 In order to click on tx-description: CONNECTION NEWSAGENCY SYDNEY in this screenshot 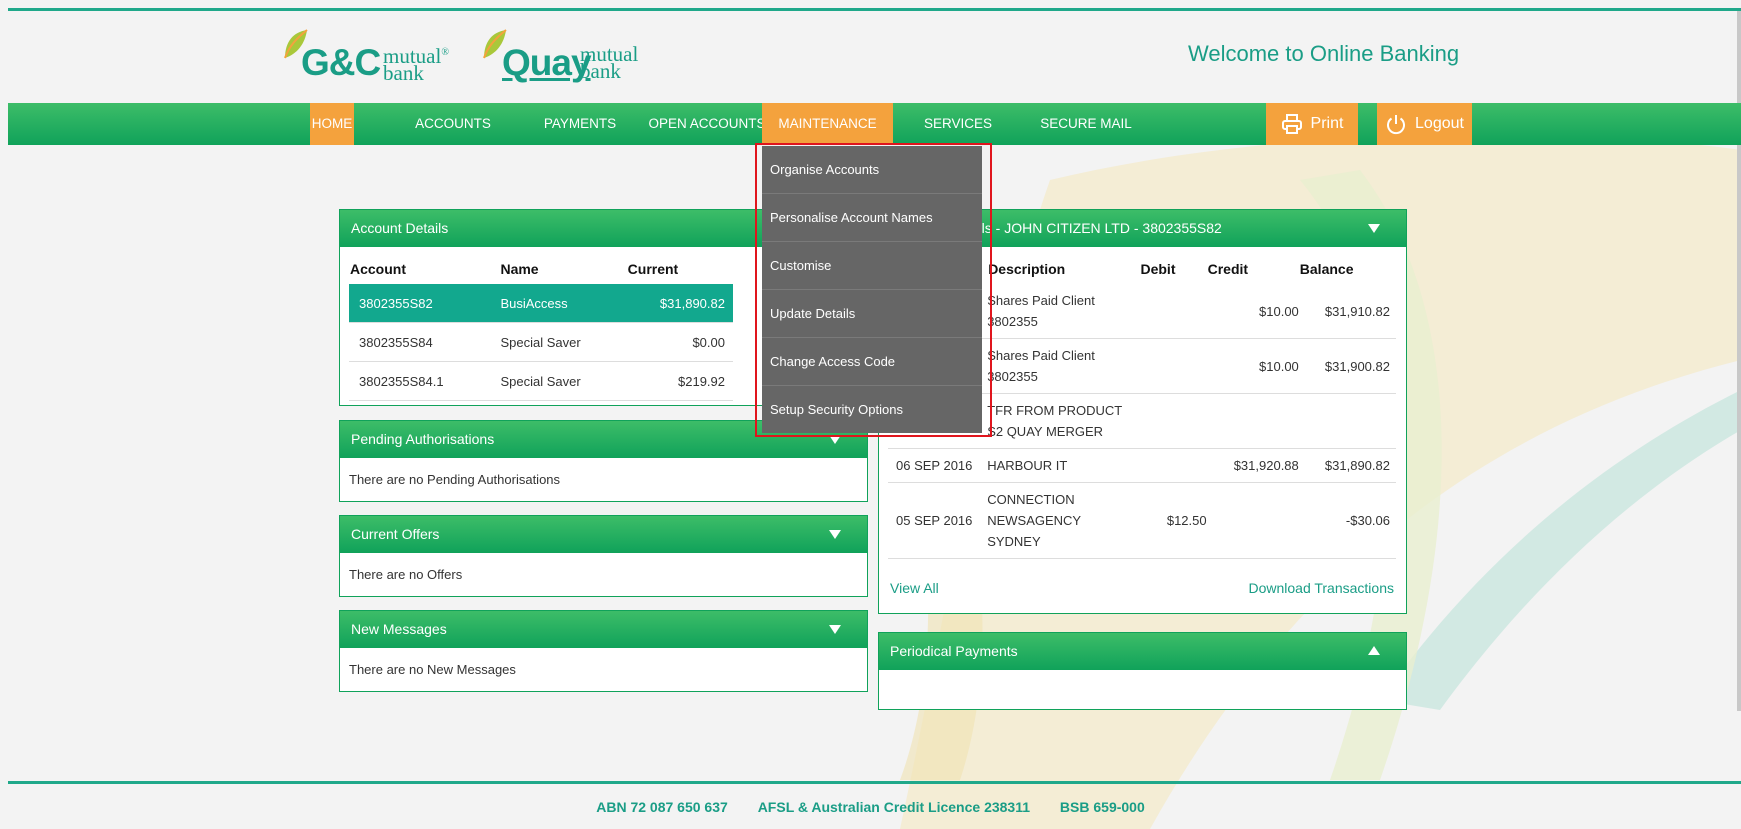, I will do `click(1063, 520)`.